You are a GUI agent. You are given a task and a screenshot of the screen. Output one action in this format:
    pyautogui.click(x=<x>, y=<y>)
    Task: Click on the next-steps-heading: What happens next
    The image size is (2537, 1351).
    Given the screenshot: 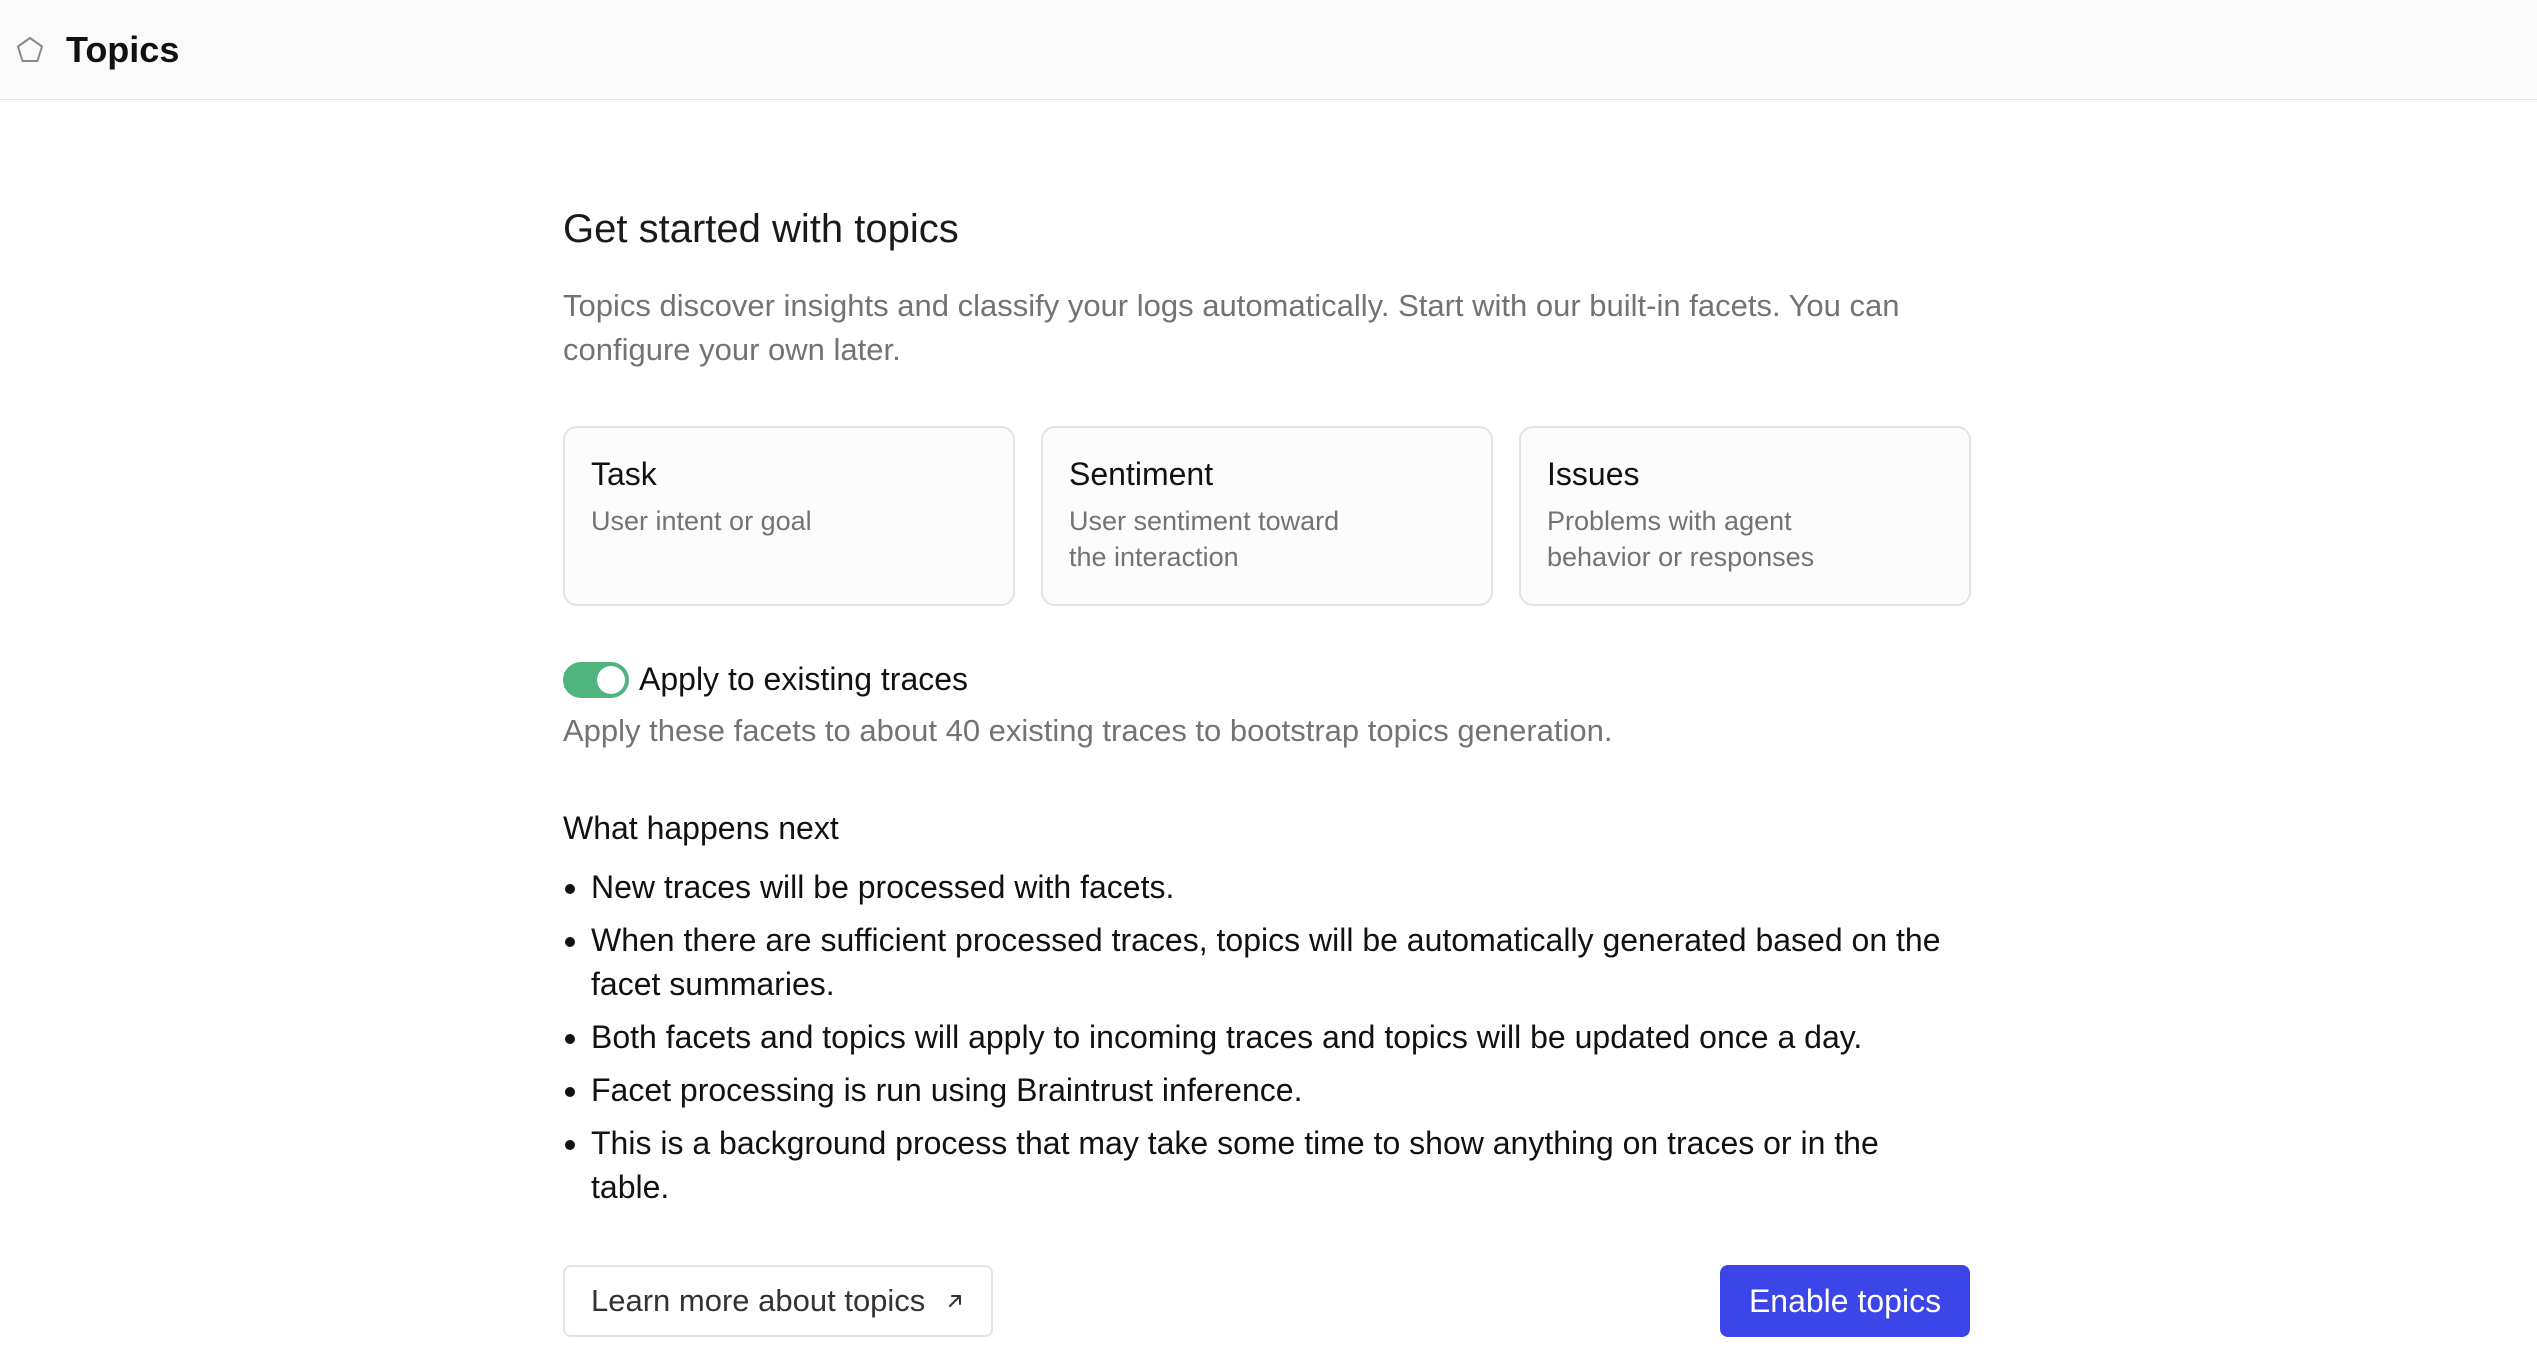 What is the action you would take?
    pyautogui.click(x=701, y=828)
    